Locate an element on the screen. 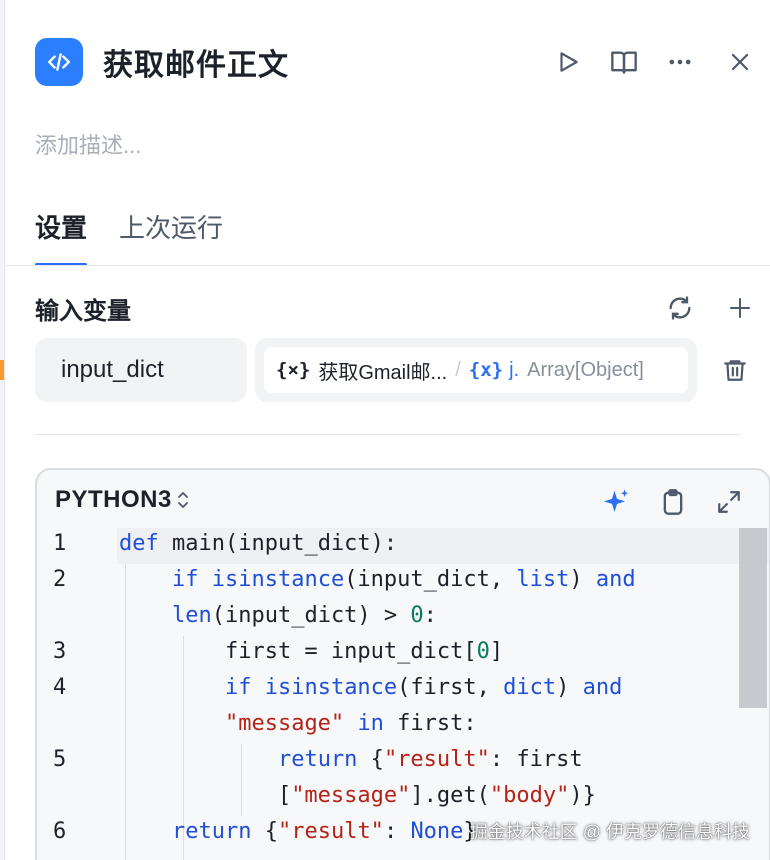  code-icon is located at coordinates (59, 62).